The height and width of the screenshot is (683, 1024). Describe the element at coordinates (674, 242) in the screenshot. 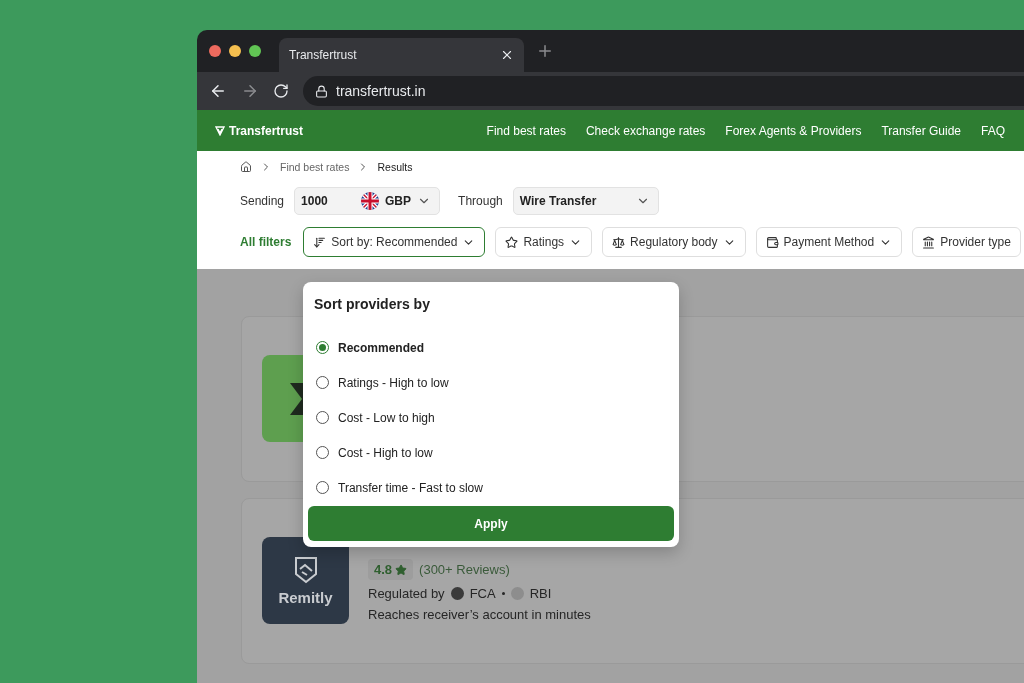

I see `filter-chip: Regulatory body` at that location.